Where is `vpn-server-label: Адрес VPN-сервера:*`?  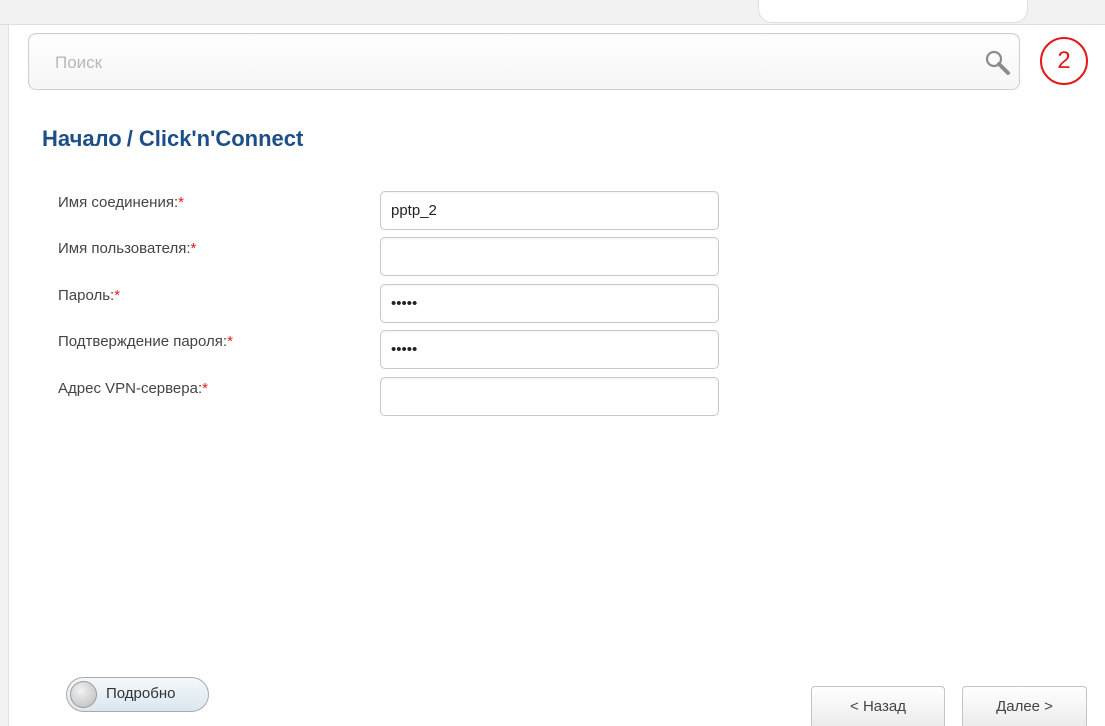
vpn-server-label: Адрес VPN-сервера:* is located at coordinates (133, 388).